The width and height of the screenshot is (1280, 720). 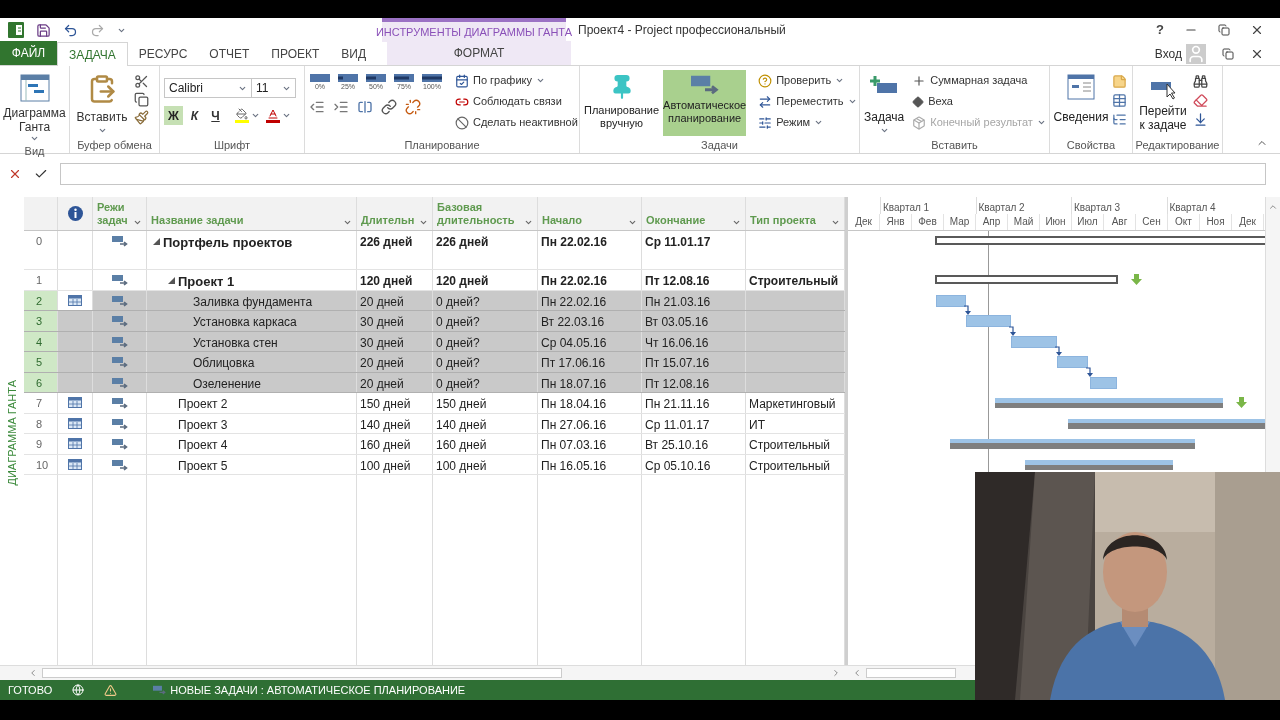 What do you see at coordinates (78, 690) in the screenshot?
I see `globe-icon` at bounding box center [78, 690].